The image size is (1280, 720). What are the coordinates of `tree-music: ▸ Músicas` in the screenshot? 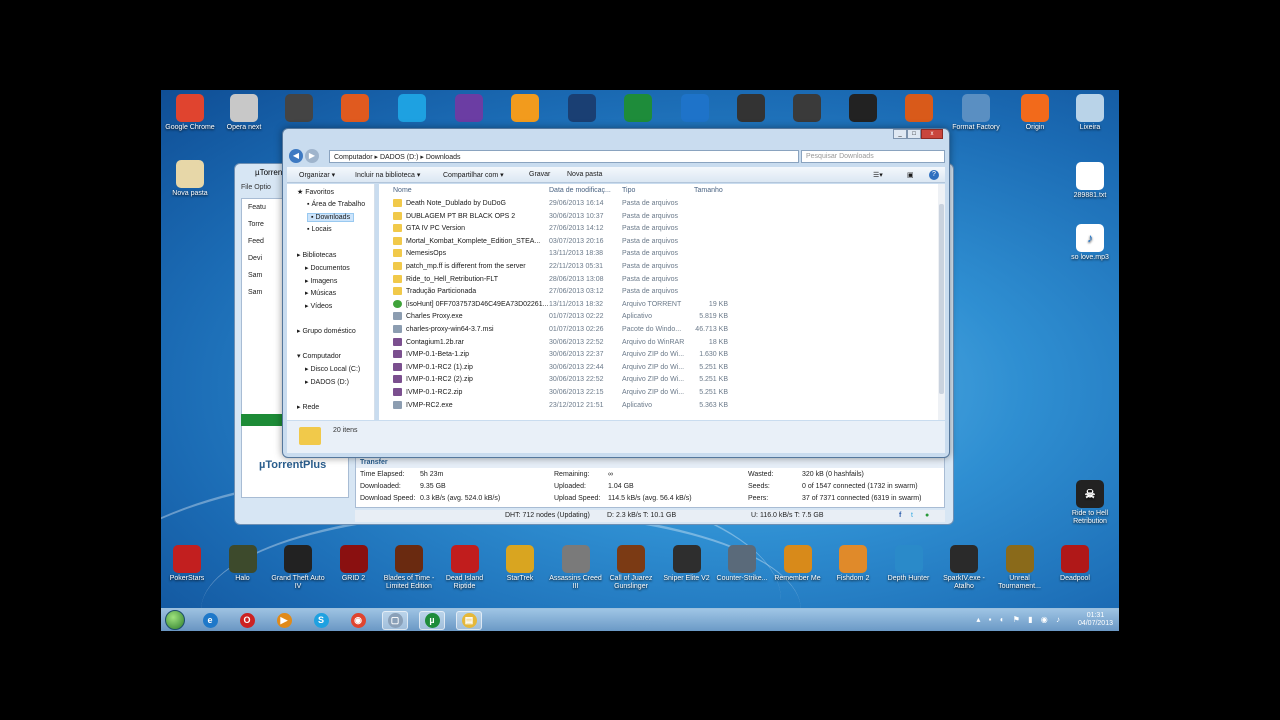 It's located at (320, 293).